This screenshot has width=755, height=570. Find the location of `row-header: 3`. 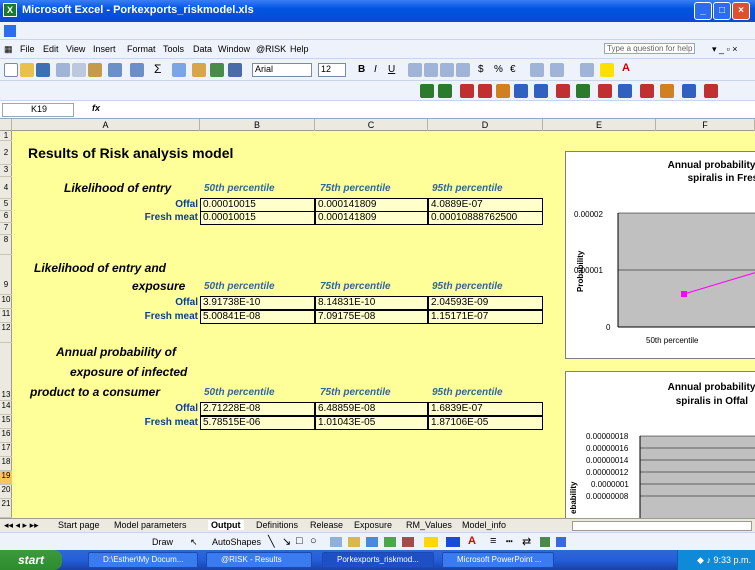

row-header: 3 is located at coordinates (6, 171).